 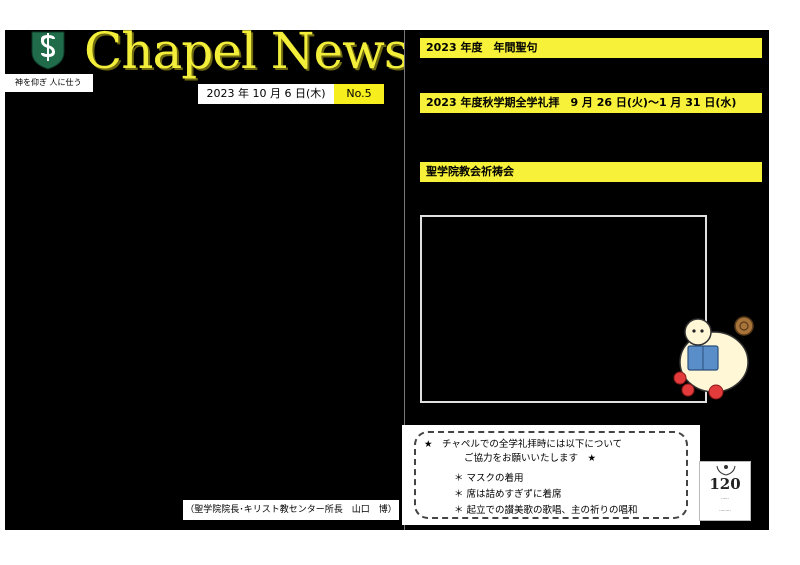 What do you see at coordinates (725, 498) in the screenshot?
I see `emblem-fine-print: ······` at bounding box center [725, 498].